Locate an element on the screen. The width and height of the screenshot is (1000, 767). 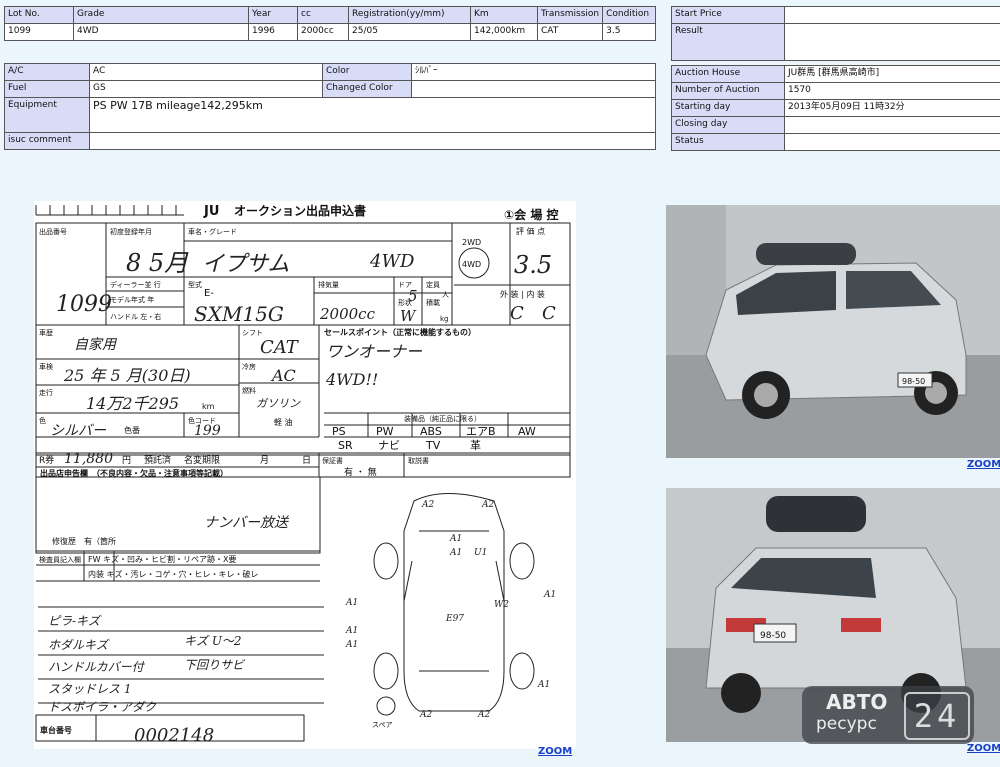
lot-label: 出品番号 is located at coordinates (53, 231).